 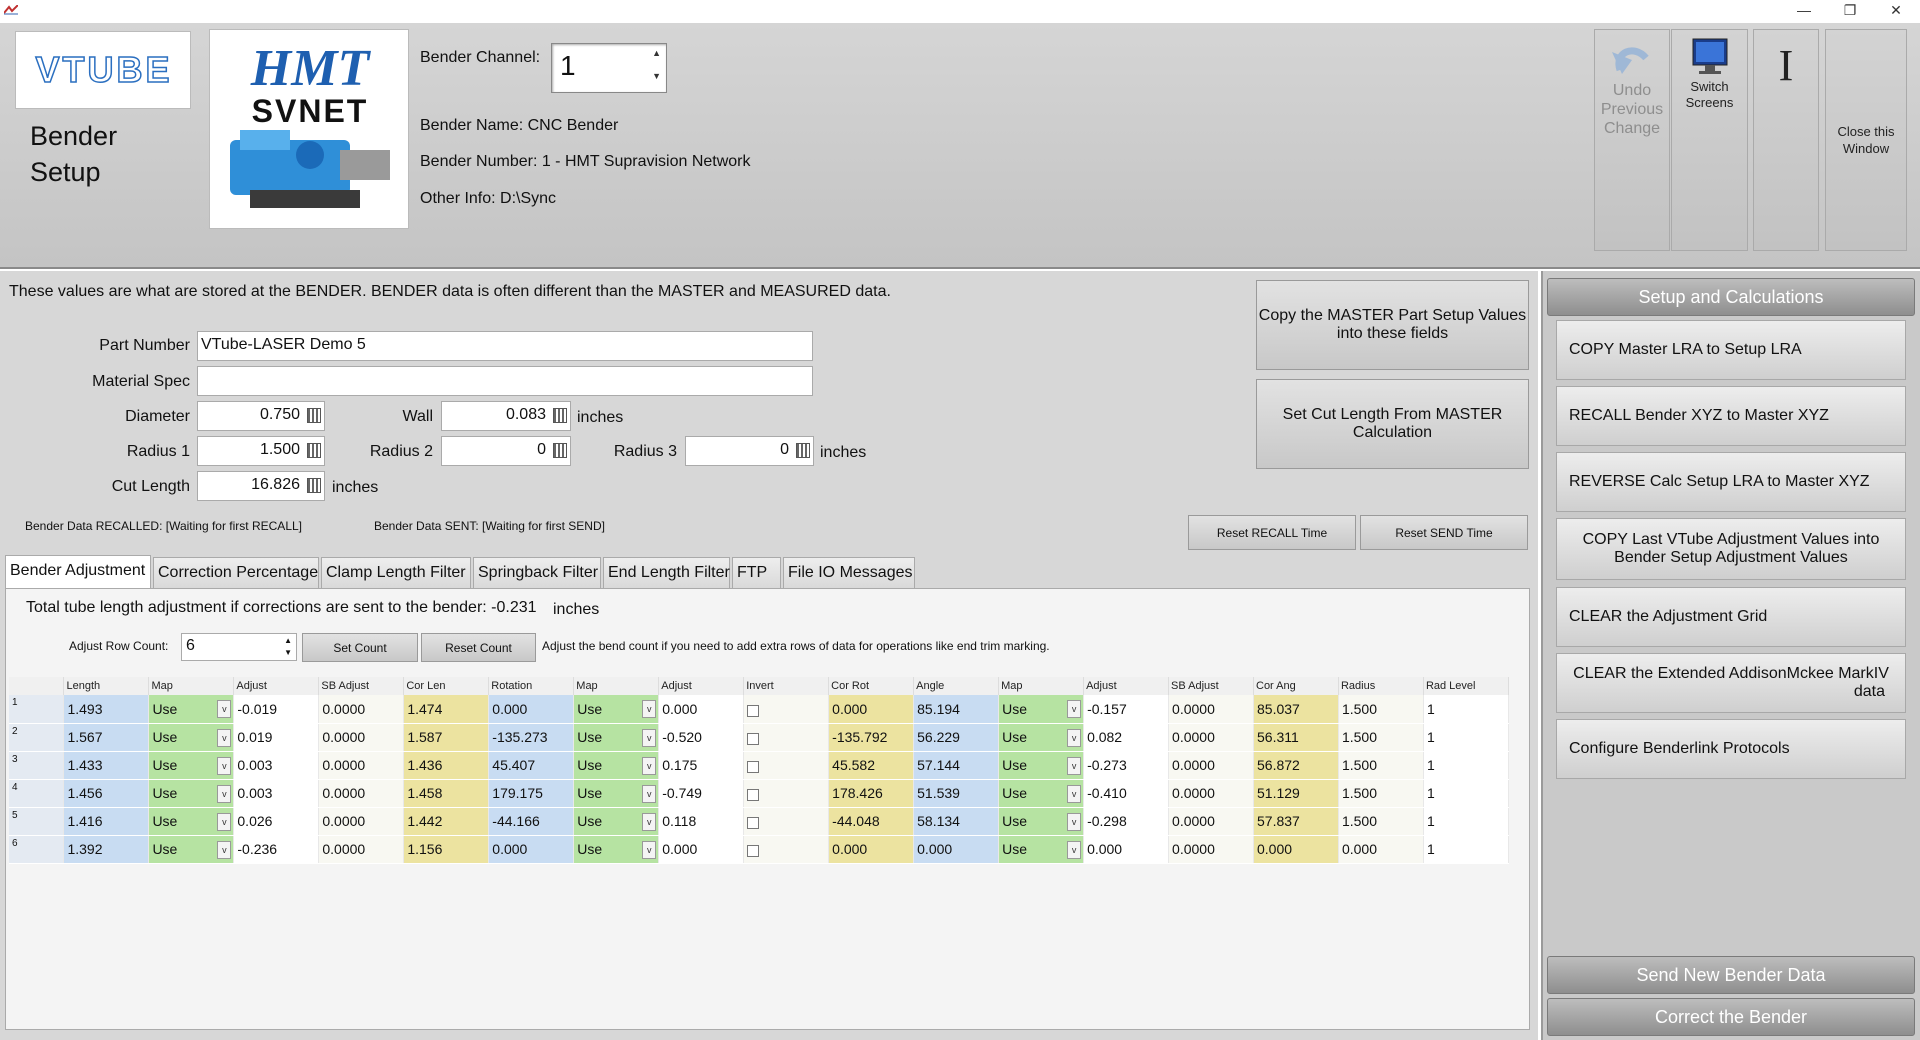 What do you see at coordinates (261, 416) in the screenshot?
I see `diameter-input: 0.750` at bounding box center [261, 416].